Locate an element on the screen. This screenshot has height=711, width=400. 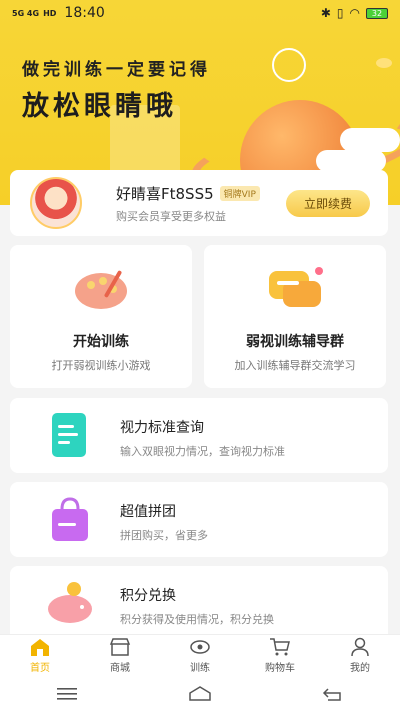
tab-cart: 购物车 is located at coordinates (280, 655).